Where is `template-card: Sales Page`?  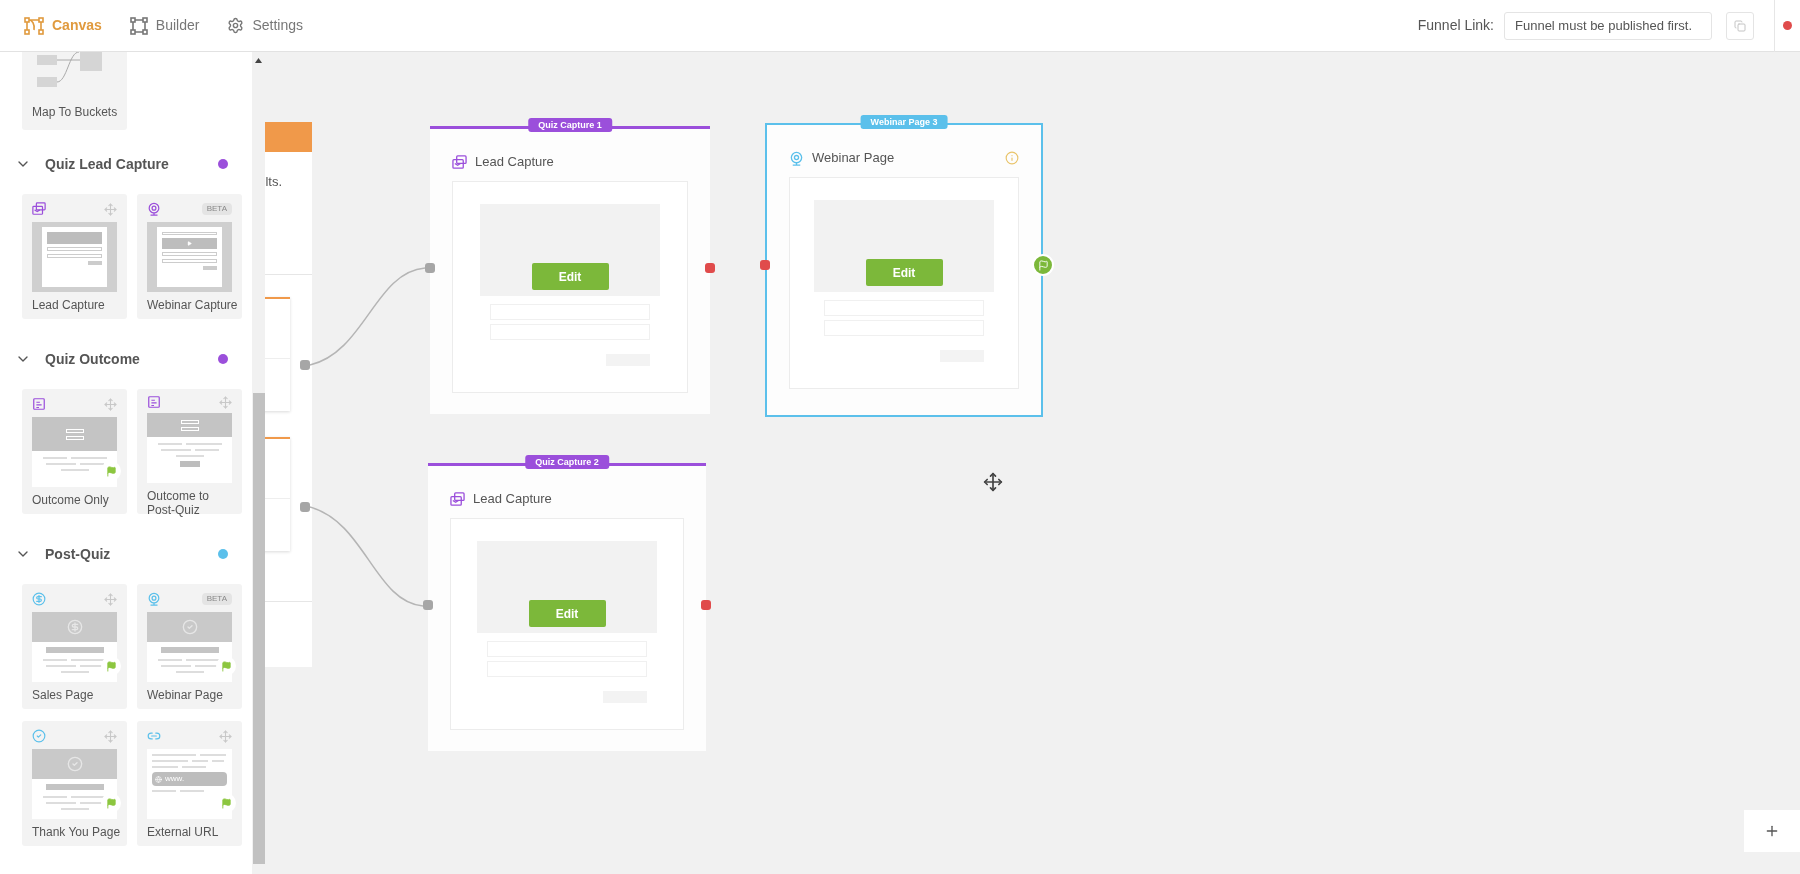 template-card: Sales Page is located at coordinates (74, 646).